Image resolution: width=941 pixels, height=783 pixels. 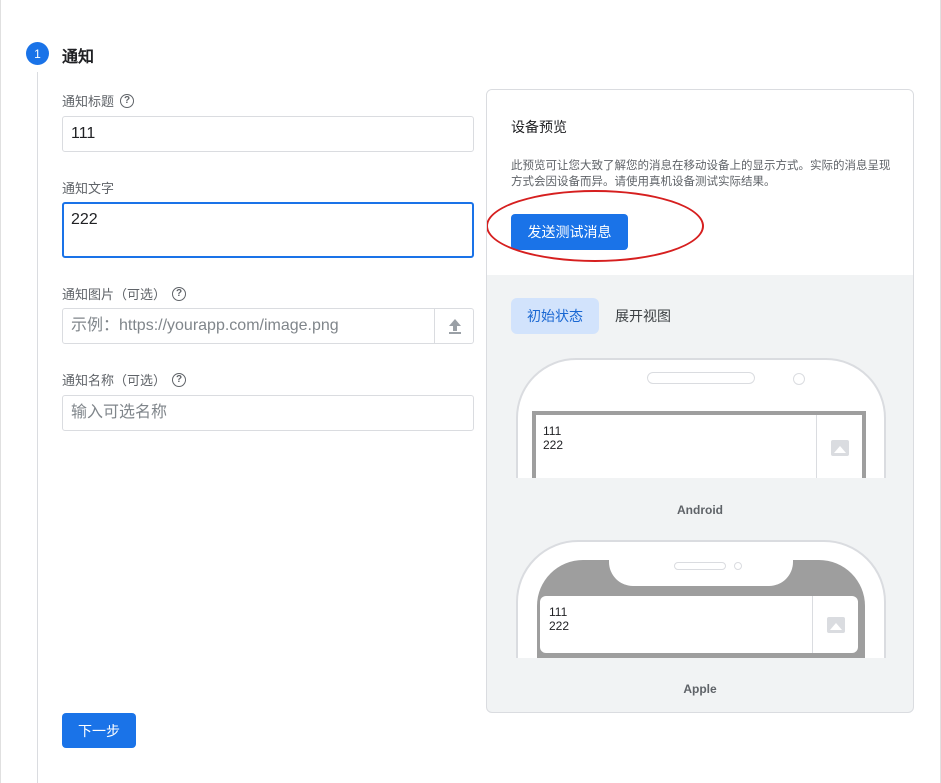 I want to click on name-field-label: 通知名称（可选） ?, so click(x=124, y=379).